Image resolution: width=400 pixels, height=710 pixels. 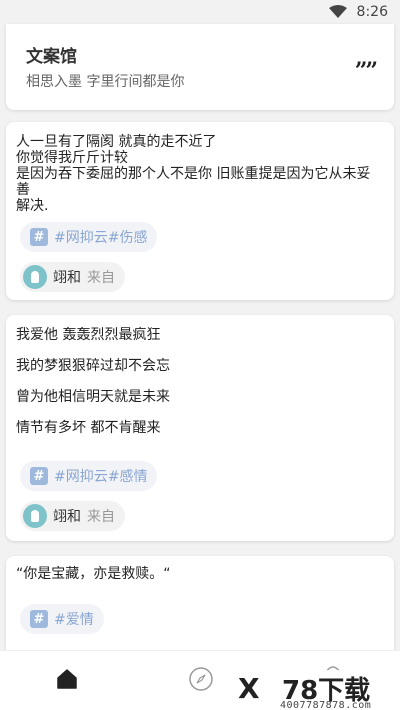 I want to click on home-icon, so click(x=67, y=681).